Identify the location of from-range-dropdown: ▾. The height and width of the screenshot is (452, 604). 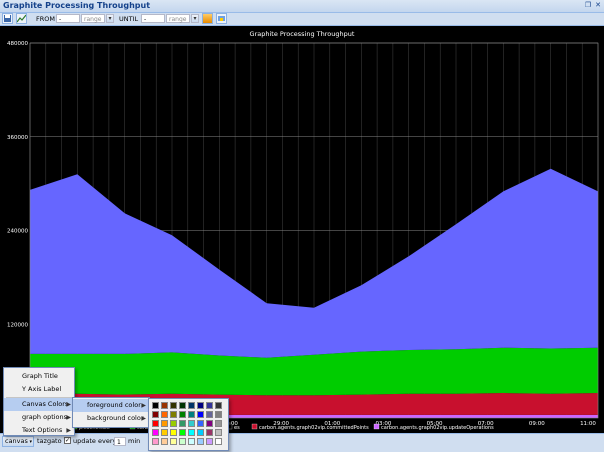
(110, 18).